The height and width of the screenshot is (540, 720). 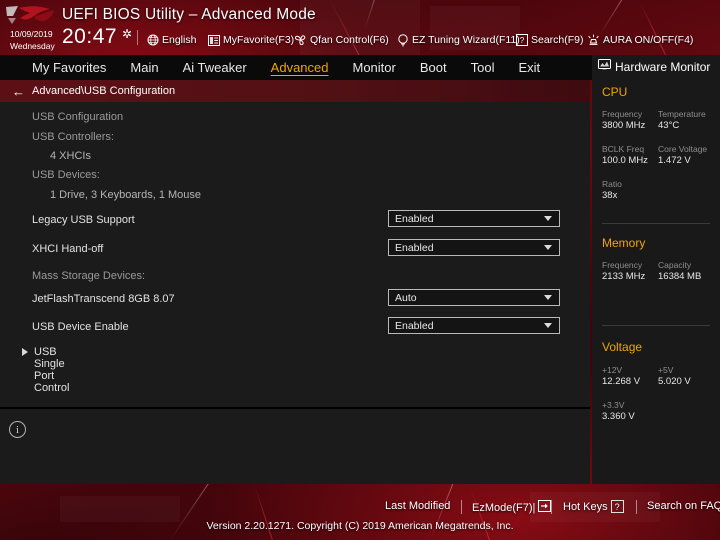 What do you see at coordinates (89, 276) in the screenshot?
I see `setting-label: Mass Storage Devices:` at bounding box center [89, 276].